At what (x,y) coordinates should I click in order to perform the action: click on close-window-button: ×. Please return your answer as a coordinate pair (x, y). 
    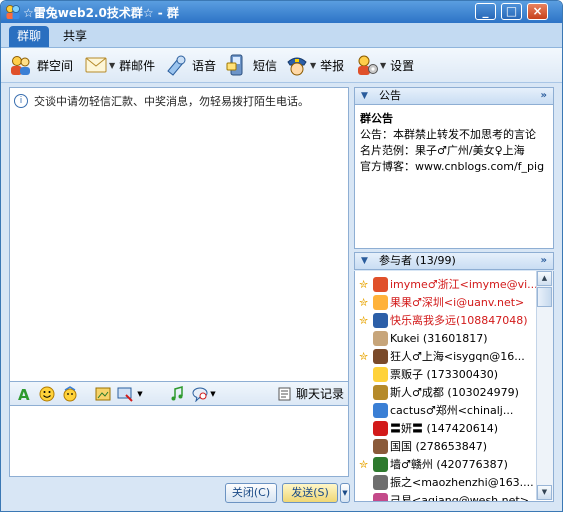
    Looking at the image, I should click on (537, 11).